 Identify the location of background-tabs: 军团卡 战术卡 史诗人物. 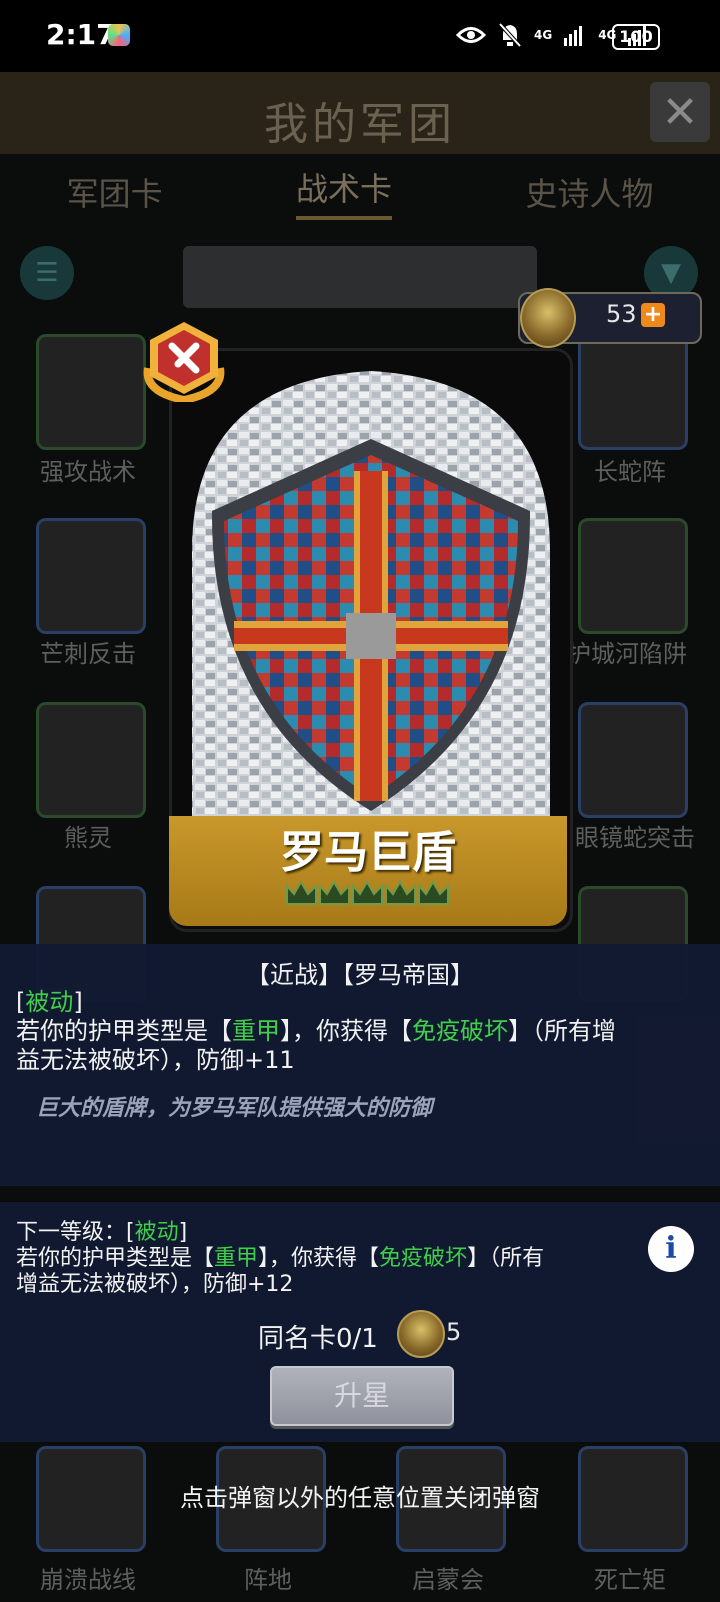
(360, 192).